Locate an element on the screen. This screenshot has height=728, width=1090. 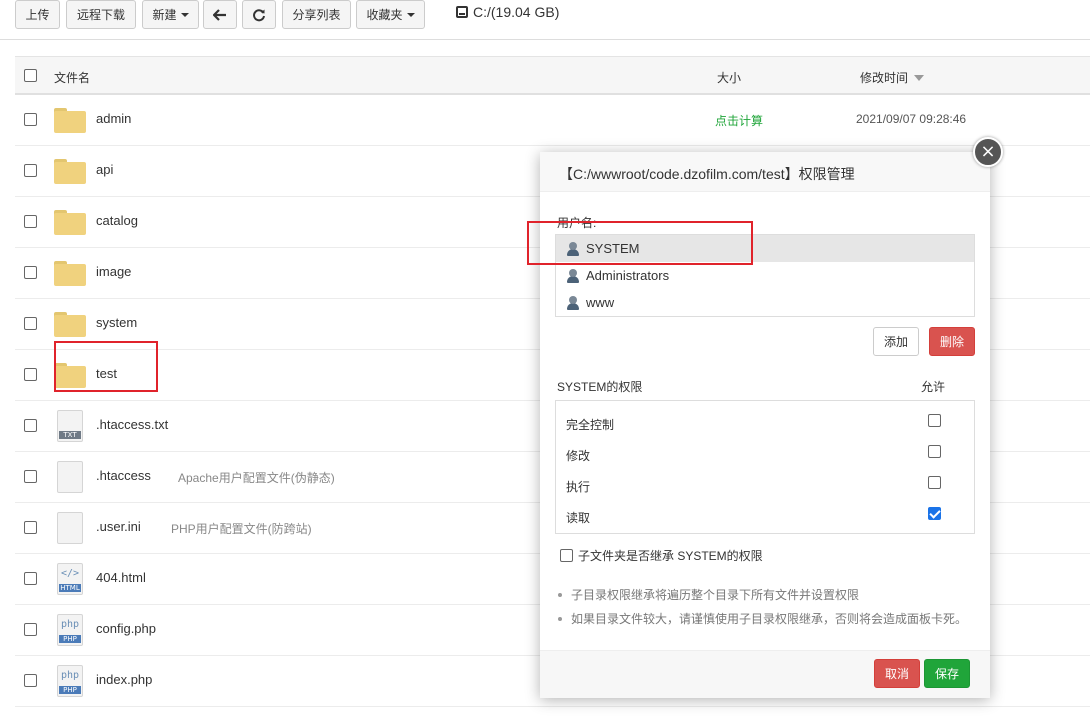
file-name: .htaccess.txt is located at coordinates (132, 424).